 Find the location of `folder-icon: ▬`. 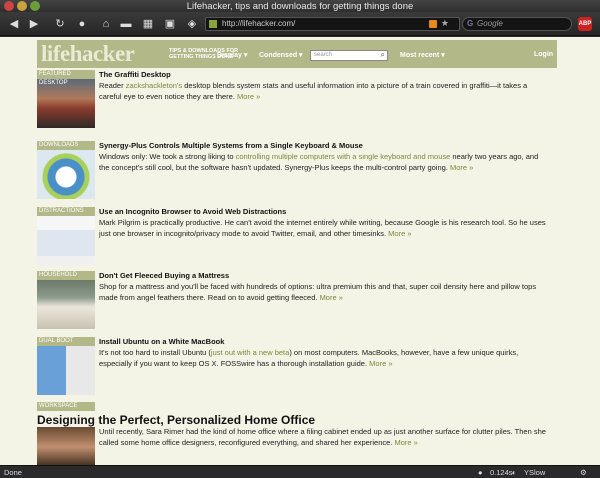

folder-icon: ▬ is located at coordinates (126, 24).